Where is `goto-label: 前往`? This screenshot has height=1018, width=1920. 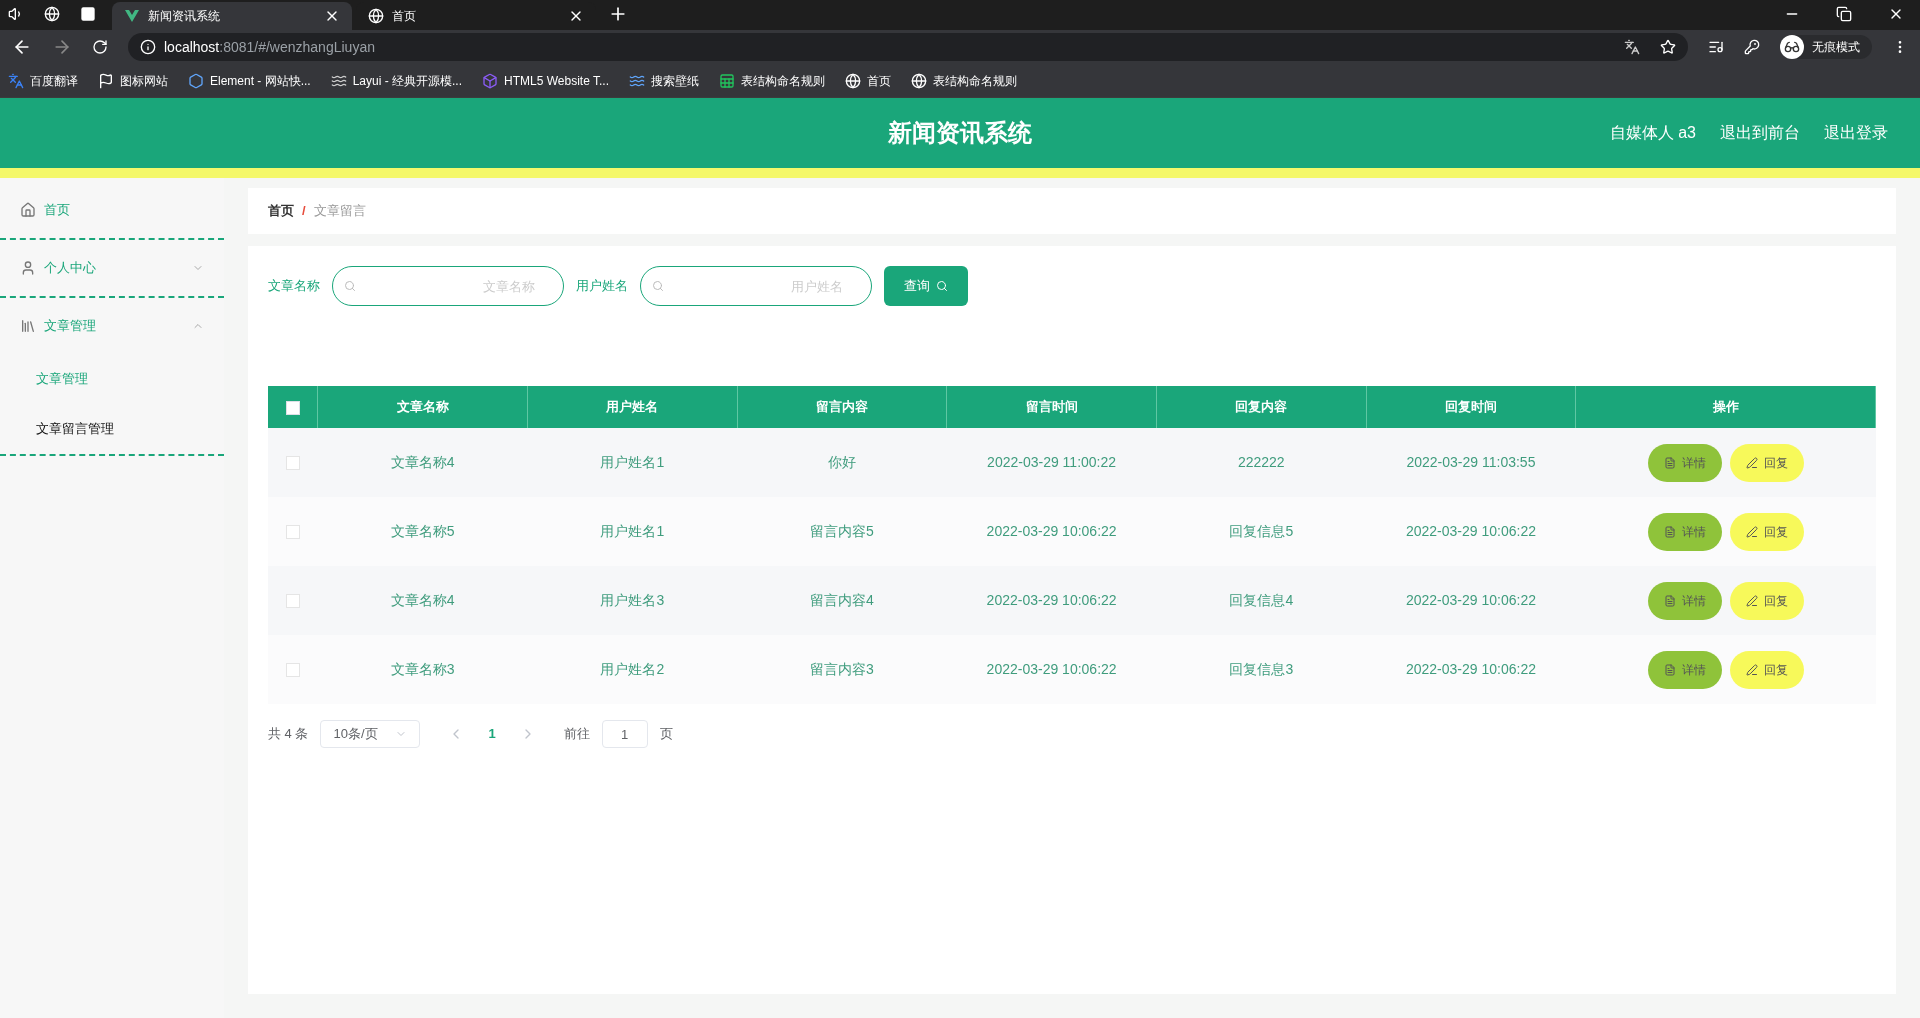 goto-label: 前往 is located at coordinates (576, 734).